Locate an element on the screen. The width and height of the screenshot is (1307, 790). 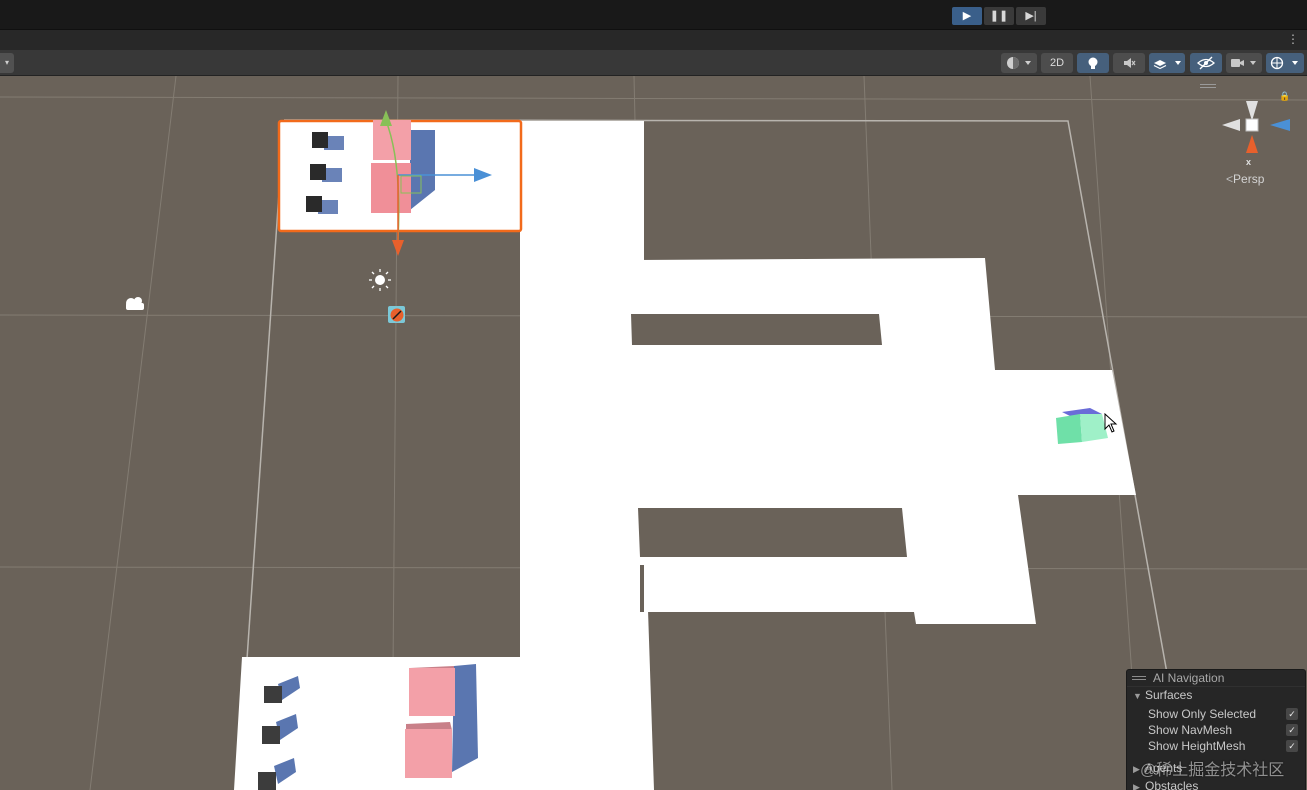
persp-arrow: < is located at coordinates (1230, 179).